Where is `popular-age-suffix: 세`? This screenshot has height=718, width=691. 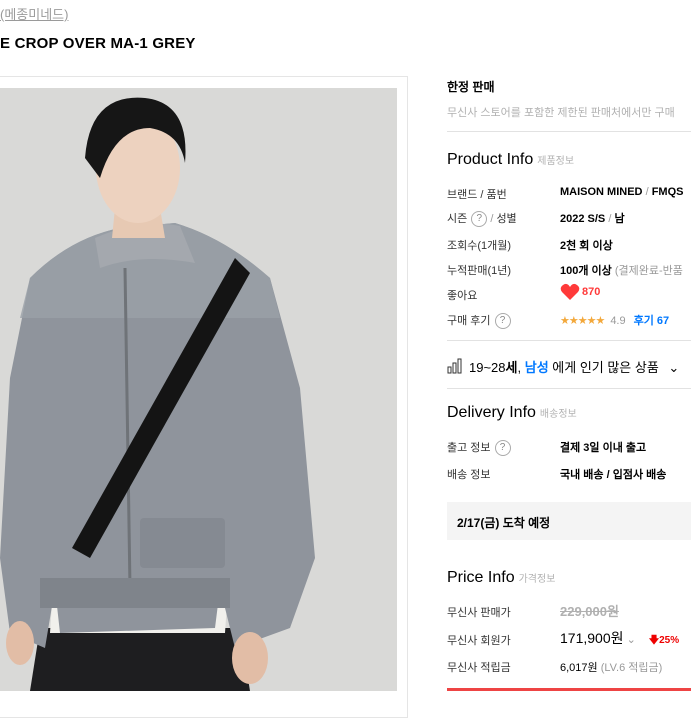 popular-age-suffix: 세 is located at coordinates (511, 367).